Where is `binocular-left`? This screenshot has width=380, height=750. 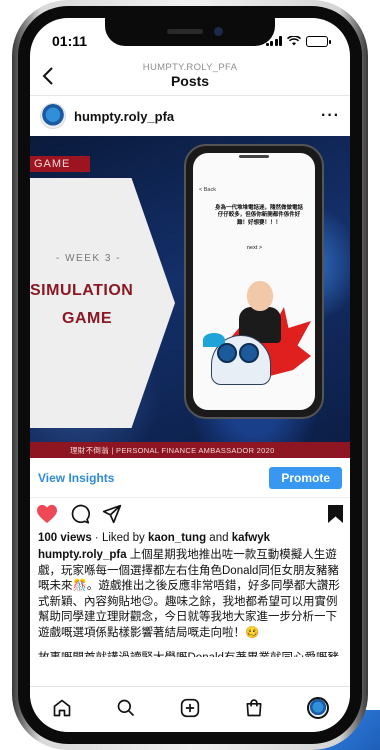
binocular-left is located at coordinates (227, 353).